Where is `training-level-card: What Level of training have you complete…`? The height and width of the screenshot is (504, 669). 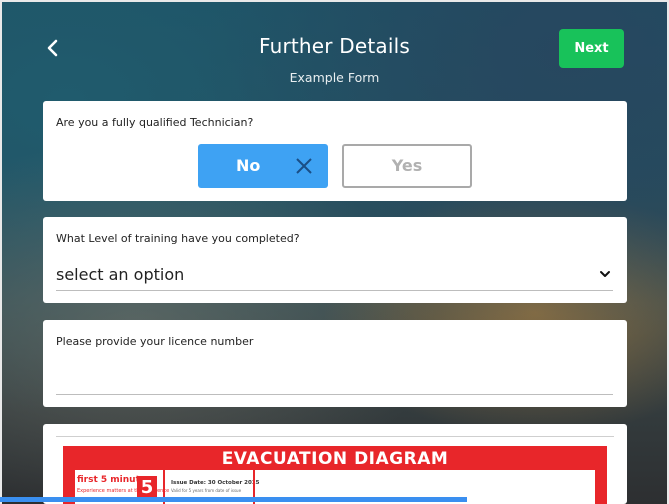
training-level-card: What Level of training have you complete… is located at coordinates (335, 260).